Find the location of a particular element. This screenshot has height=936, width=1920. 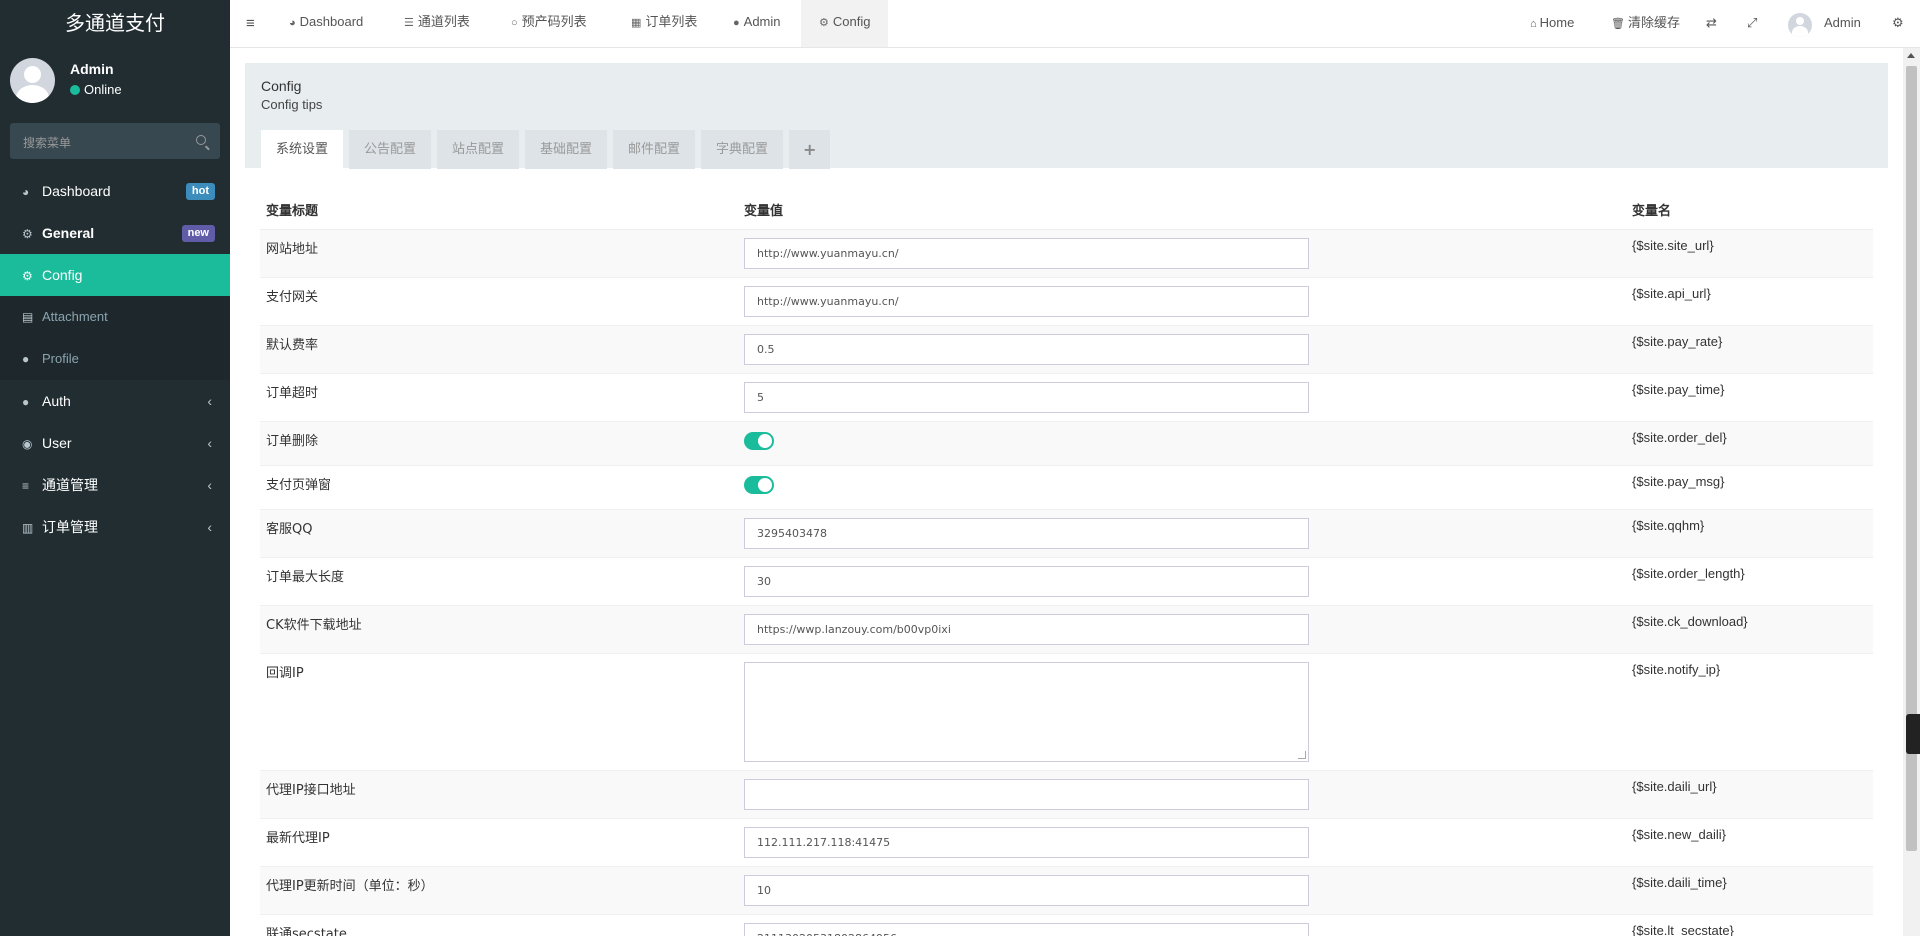

new-badge: new is located at coordinates (198, 233).